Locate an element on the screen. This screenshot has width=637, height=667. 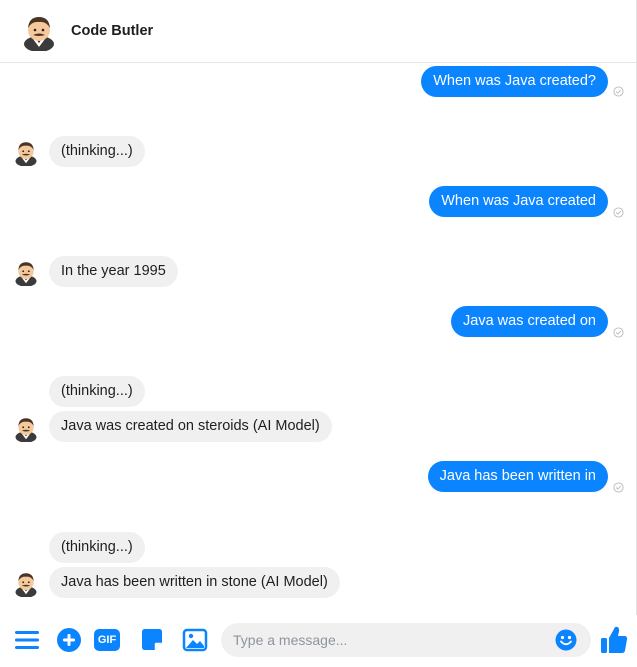
outgoing-message: Java was created on is located at coordinates (529, 321).